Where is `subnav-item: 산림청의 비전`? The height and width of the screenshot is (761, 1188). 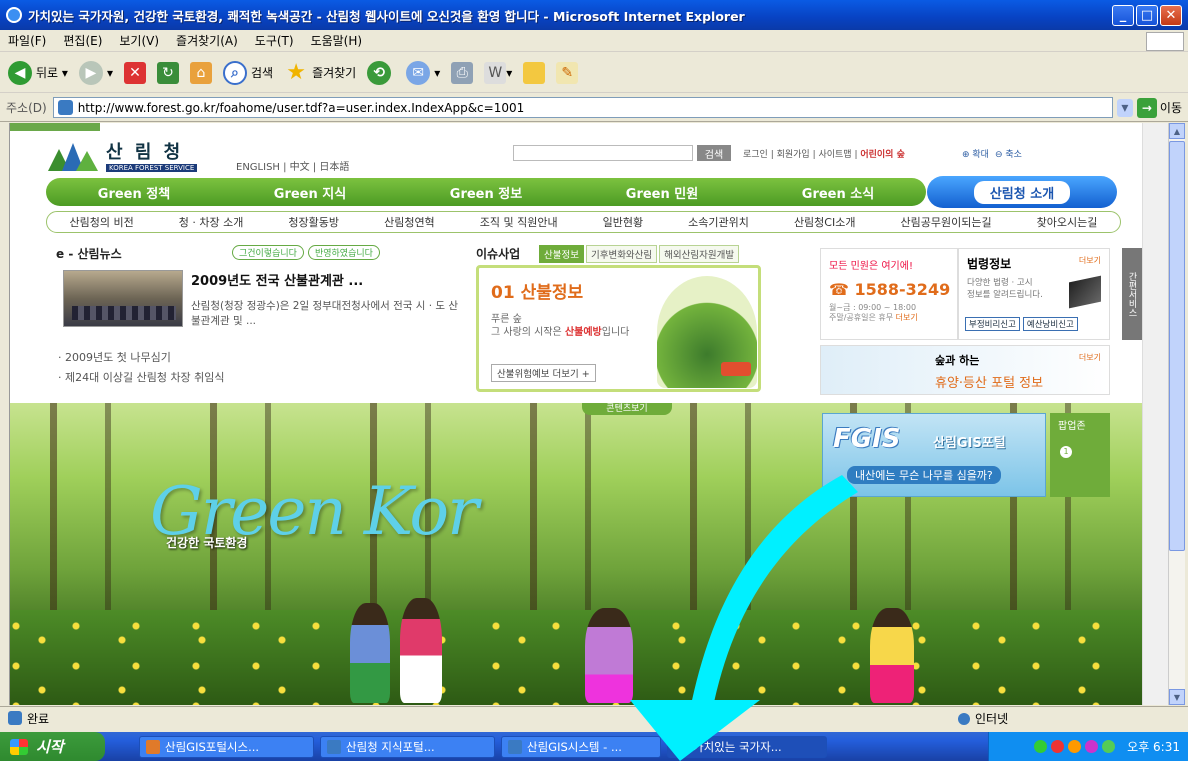 subnav-item: 산림청의 비전 is located at coordinates (102, 222).